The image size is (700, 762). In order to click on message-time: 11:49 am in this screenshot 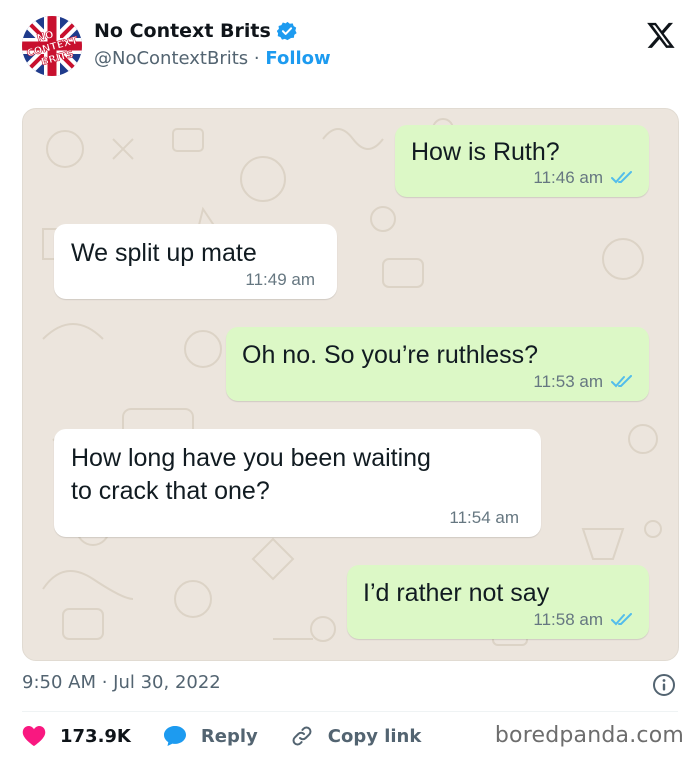, I will do `click(280, 279)`.